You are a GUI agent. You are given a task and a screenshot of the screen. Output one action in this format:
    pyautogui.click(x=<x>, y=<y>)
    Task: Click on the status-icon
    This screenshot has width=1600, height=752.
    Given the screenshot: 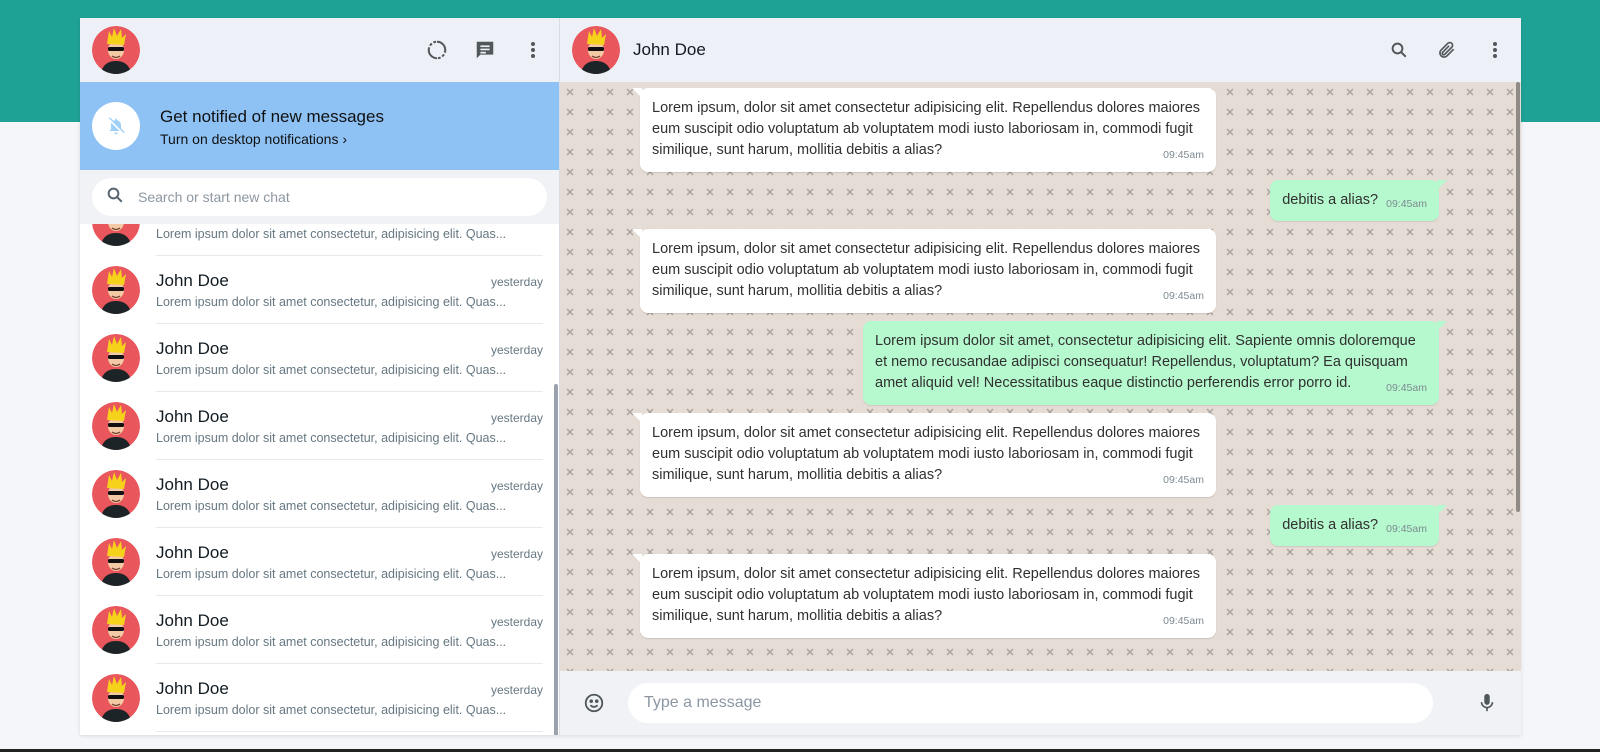 What is the action you would take?
    pyautogui.click(x=437, y=50)
    